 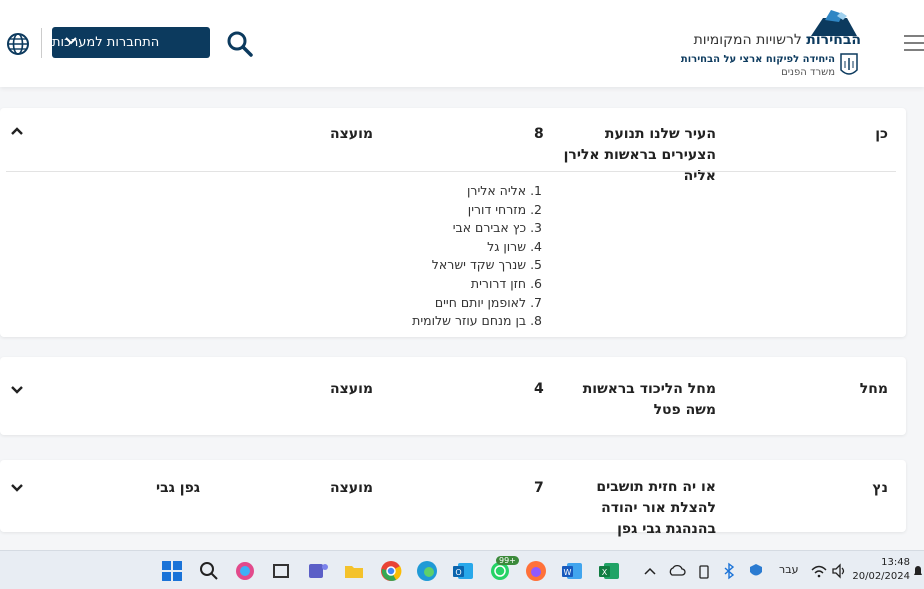 What do you see at coordinates (819, 571) in the screenshot?
I see `wifi-icon` at bounding box center [819, 571].